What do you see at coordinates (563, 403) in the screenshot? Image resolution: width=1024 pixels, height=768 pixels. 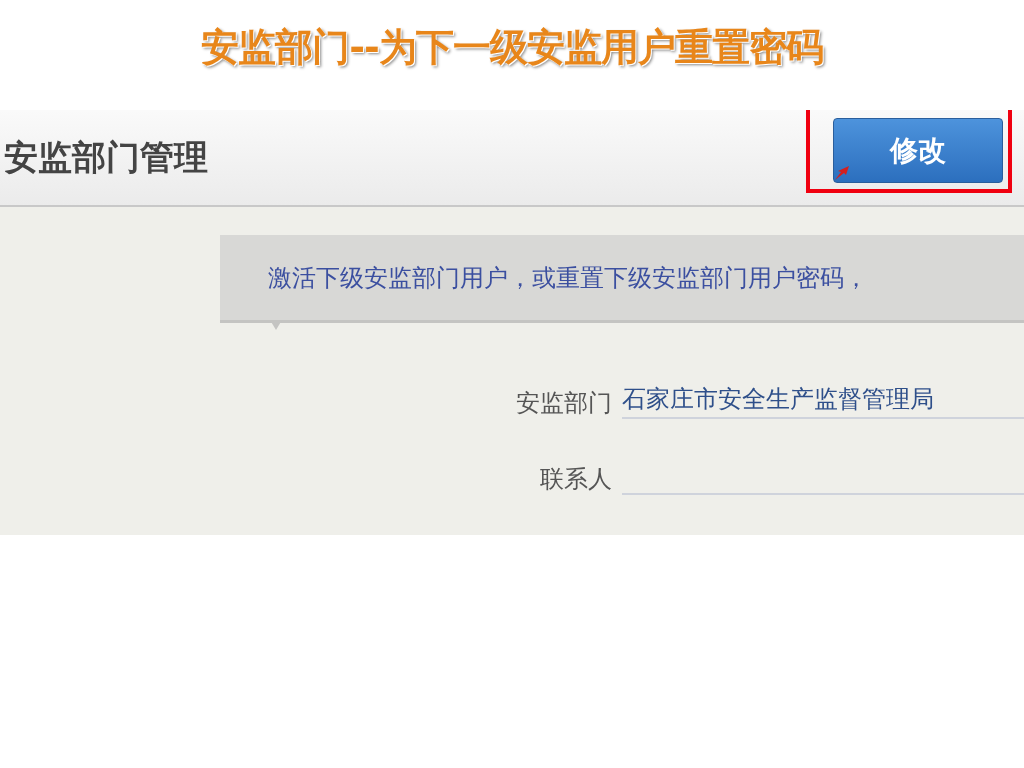 I see `field-label: 安监部门` at bounding box center [563, 403].